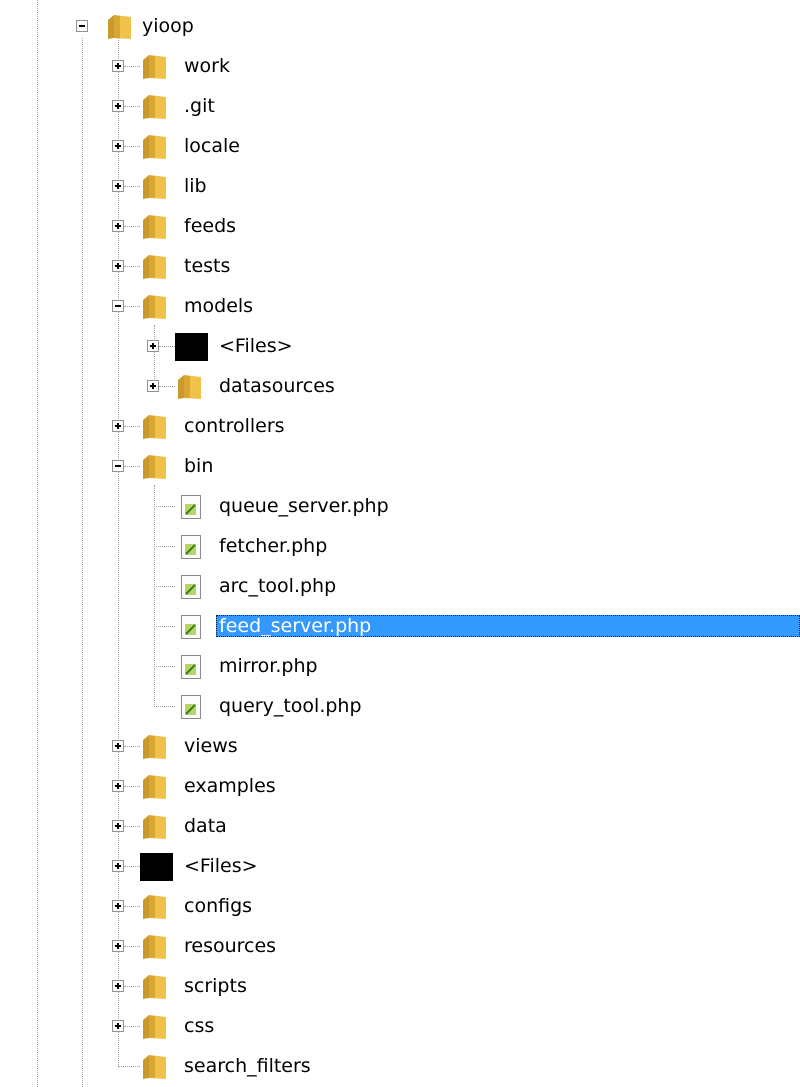 This screenshot has width=800, height=1087. Describe the element at coordinates (277, 386) in the screenshot. I see `tree-item-label: datasources` at that location.